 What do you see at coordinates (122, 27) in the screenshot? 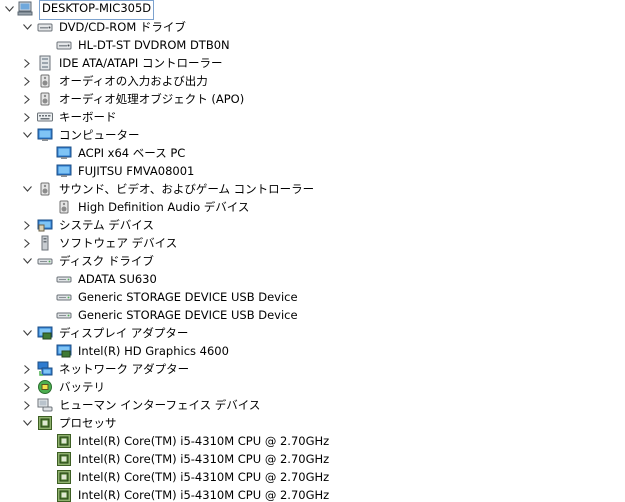
I see `tree-node-label: DVD/CD-ROM ドライブ` at bounding box center [122, 27].